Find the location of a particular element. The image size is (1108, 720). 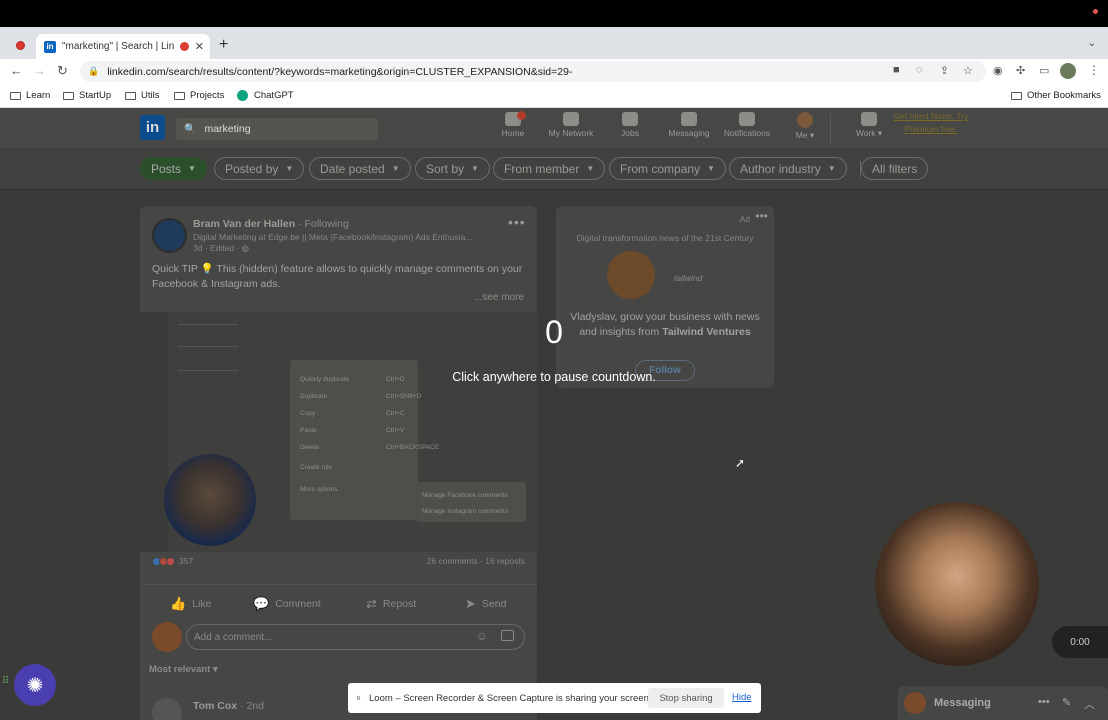

linkedin-logo: in is located at coordinates (152, 127).